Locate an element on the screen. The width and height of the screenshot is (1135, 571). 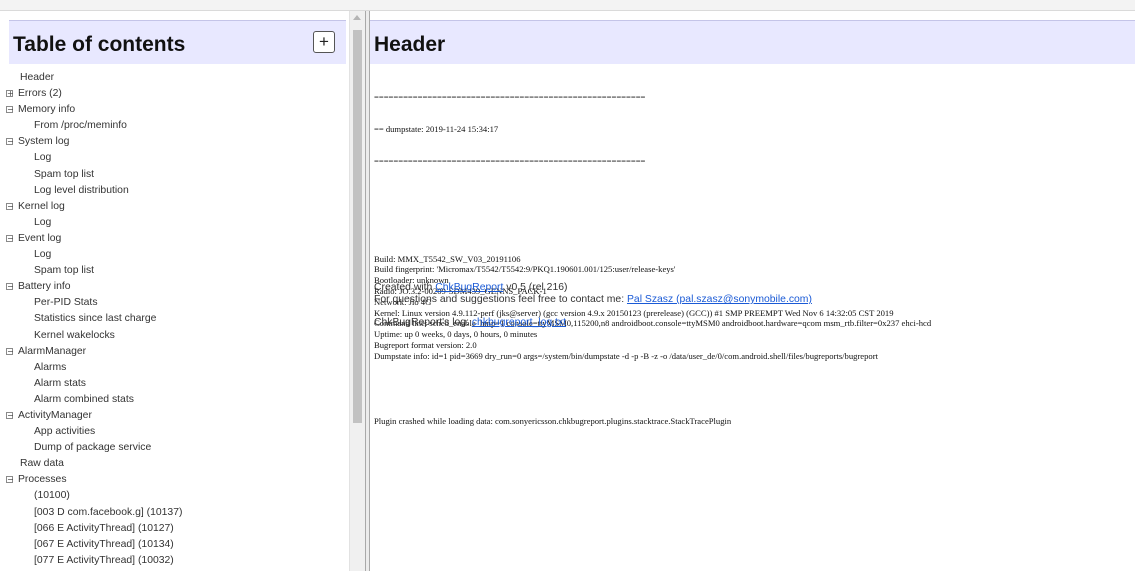
scroll-up-arrow-icon is located at coordinates (357, 17).